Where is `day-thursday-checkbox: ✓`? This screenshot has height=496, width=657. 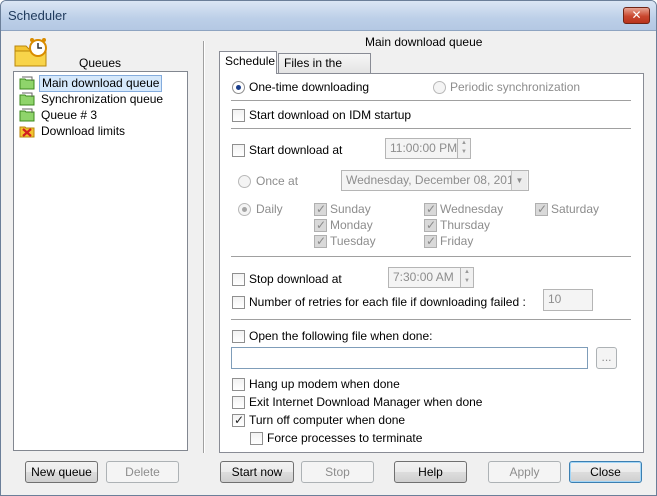
day-thursday-checkbox: ✓ is located at coordinates (430, 225).